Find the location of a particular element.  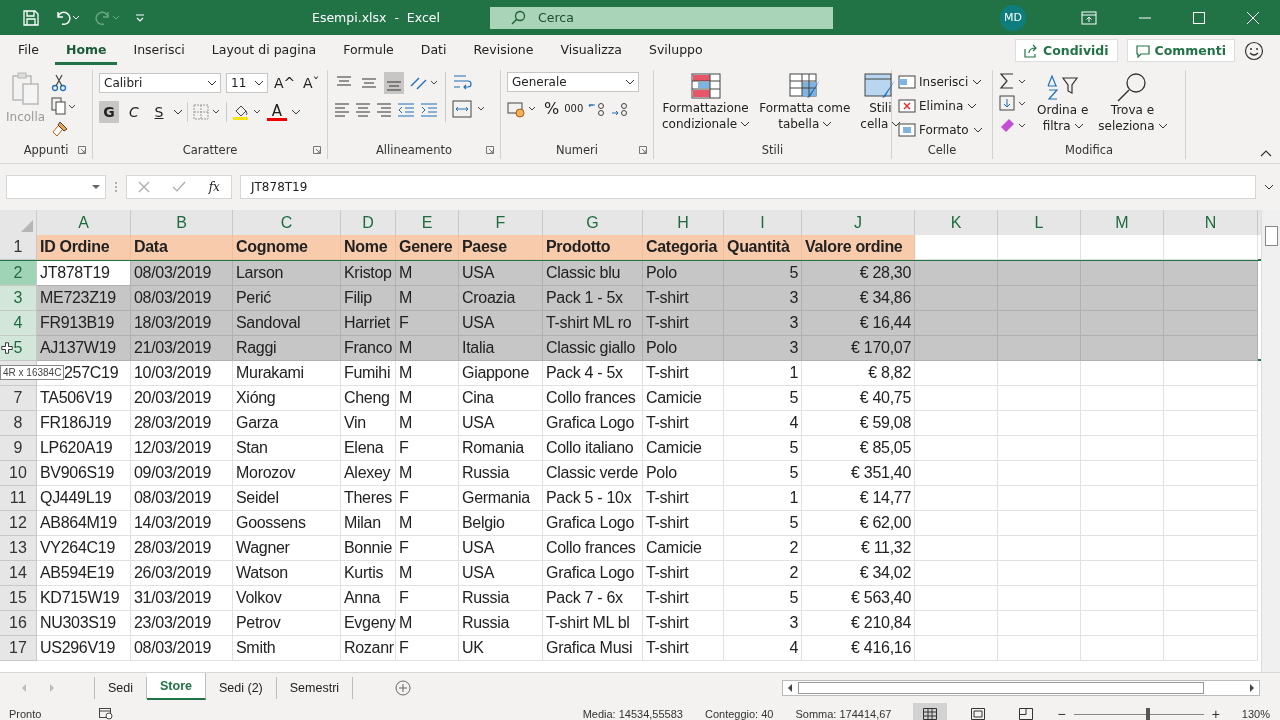

table-cell: 12/03/2019 is located at coordinates (182, 448).